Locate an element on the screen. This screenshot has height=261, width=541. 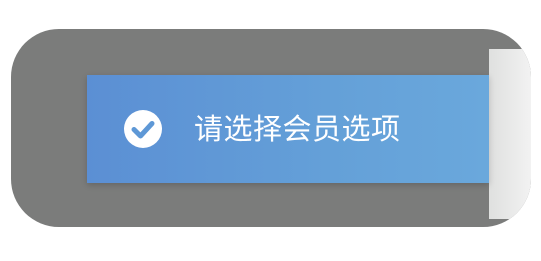
toast-message: 请选择会员选项 is located at coordinates (297, 129).